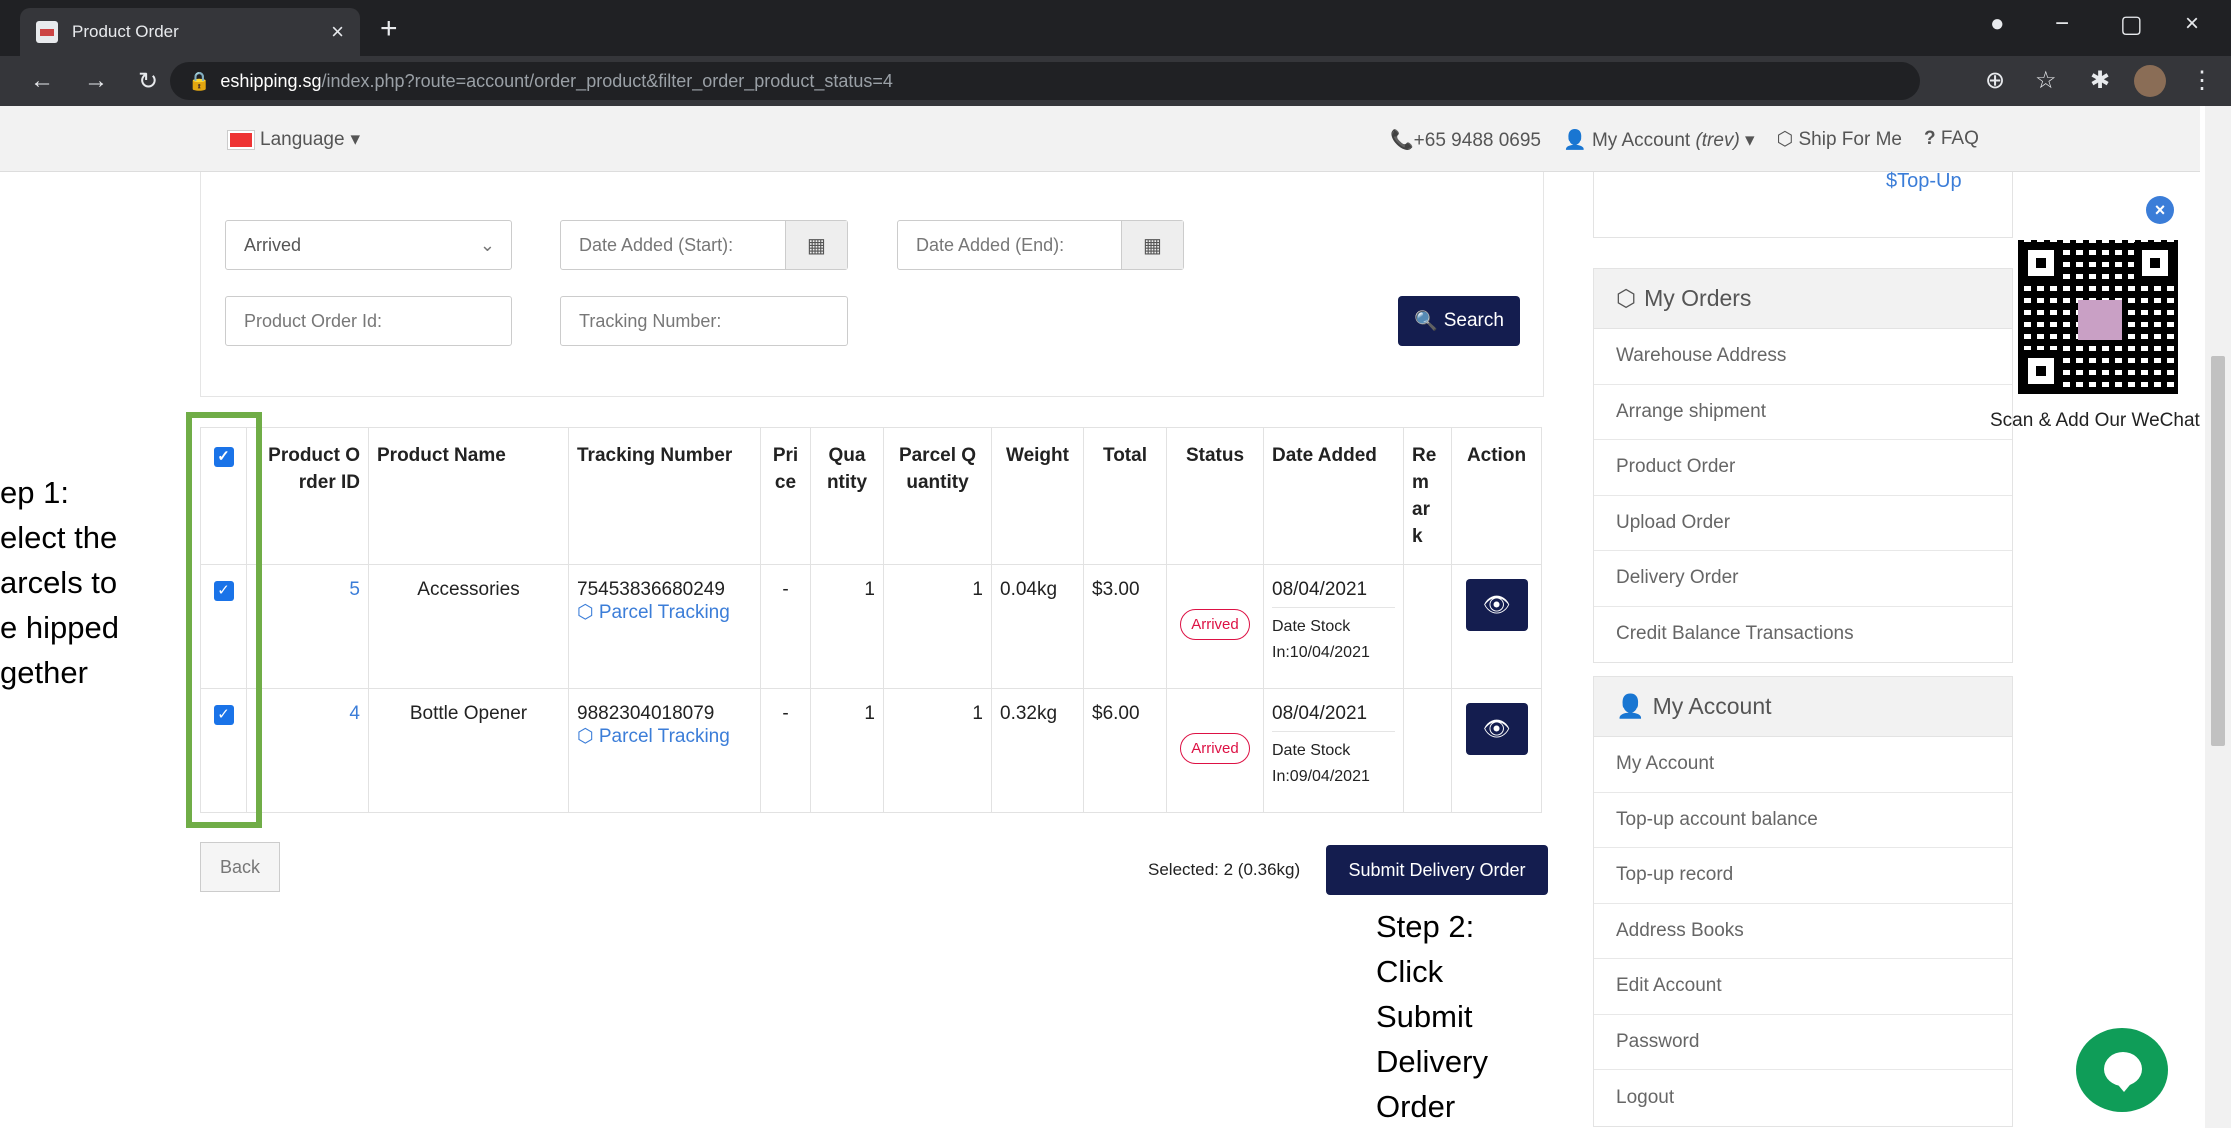  What do you see at coordinates (293, 139) in the screenshot?
I see `language-selector: Language ▾` at bounding box center [293, 139].